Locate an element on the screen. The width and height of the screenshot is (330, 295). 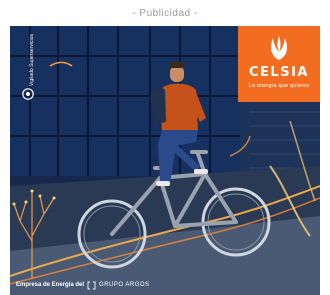
advertisement-label: - Publicidad - is located at coordinates (165, 13).